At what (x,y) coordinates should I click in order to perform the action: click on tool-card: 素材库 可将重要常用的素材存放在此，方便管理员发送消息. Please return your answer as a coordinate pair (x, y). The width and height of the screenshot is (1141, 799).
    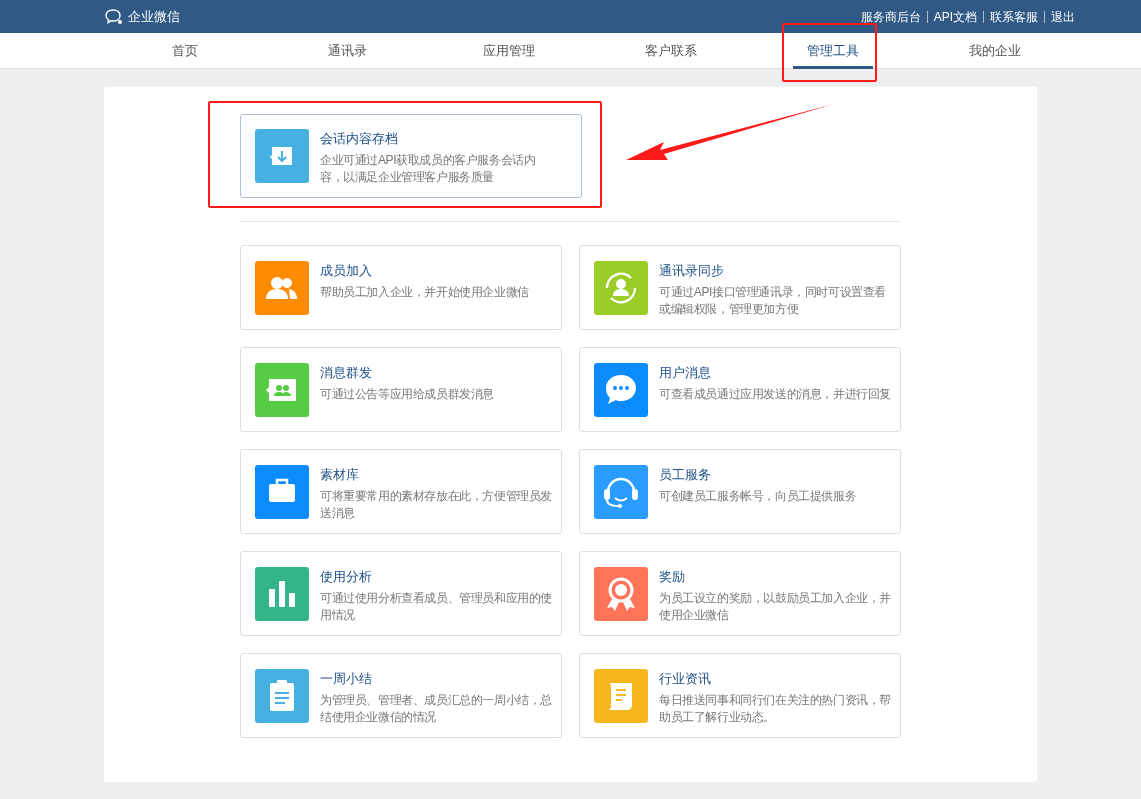
    Looking at the image, I should click on (401, 491).